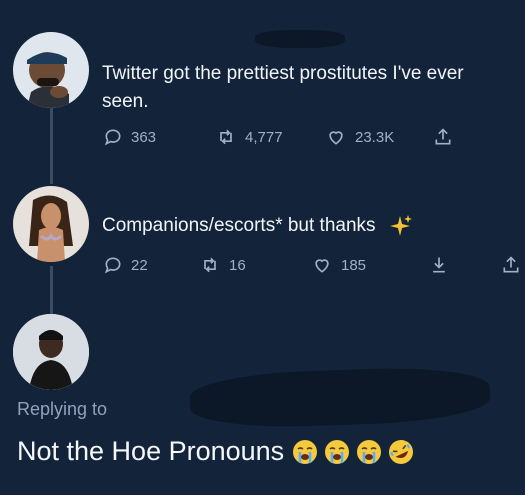  I want to click on sparkles-icon, so click(400, 225).